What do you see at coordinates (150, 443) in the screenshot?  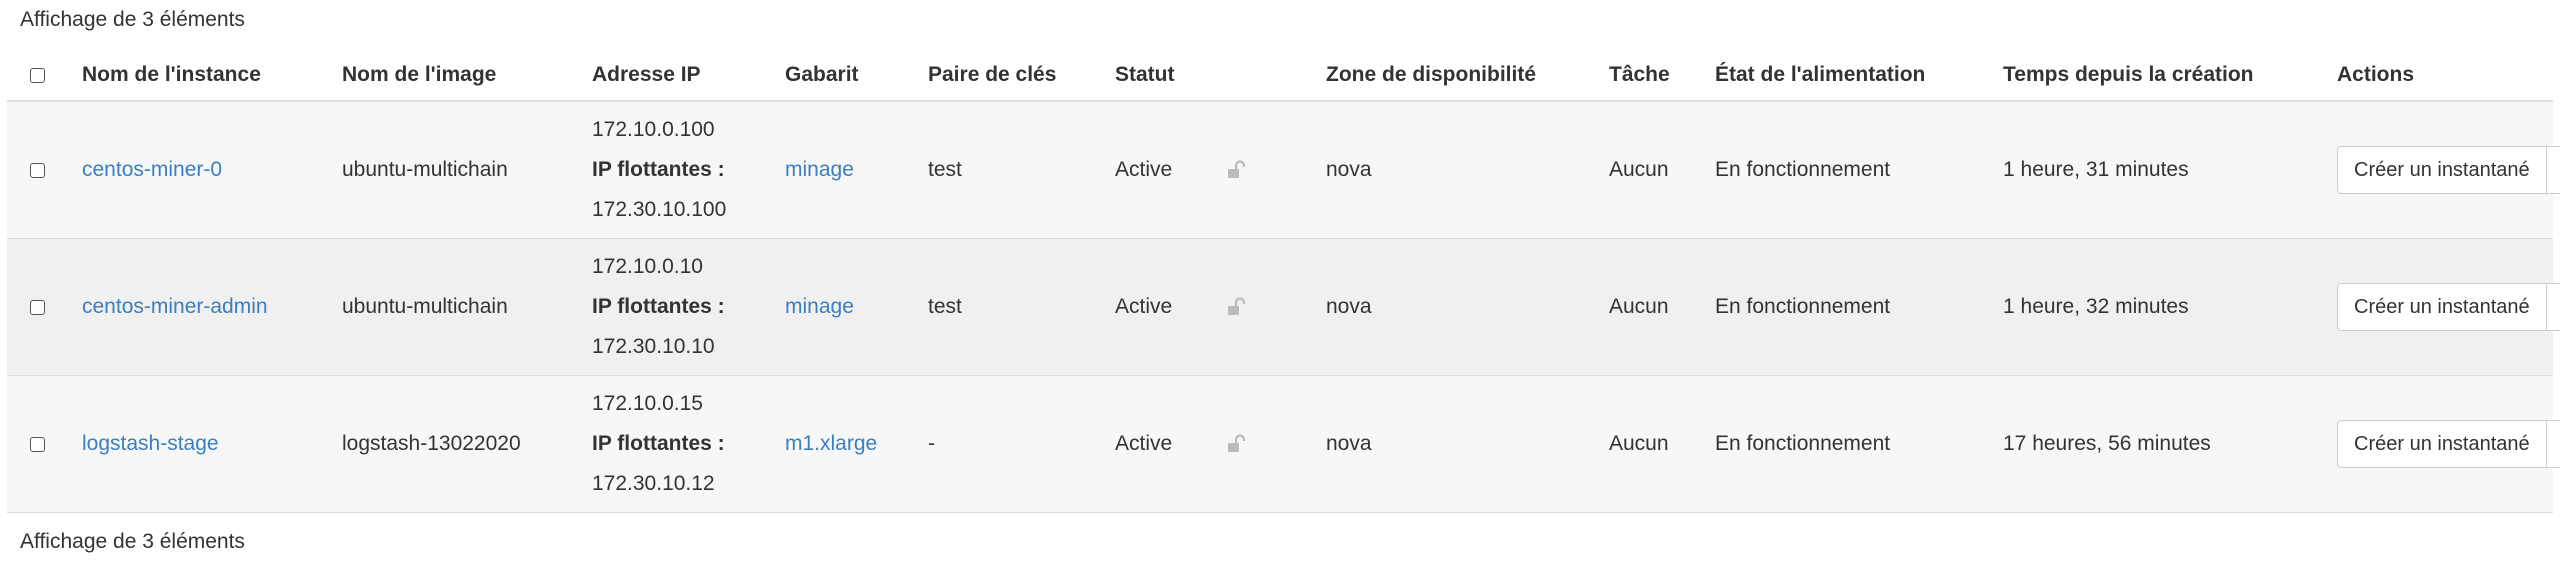 I see `instance-name-link: logstash-stage` at bounding box center [150, 443].